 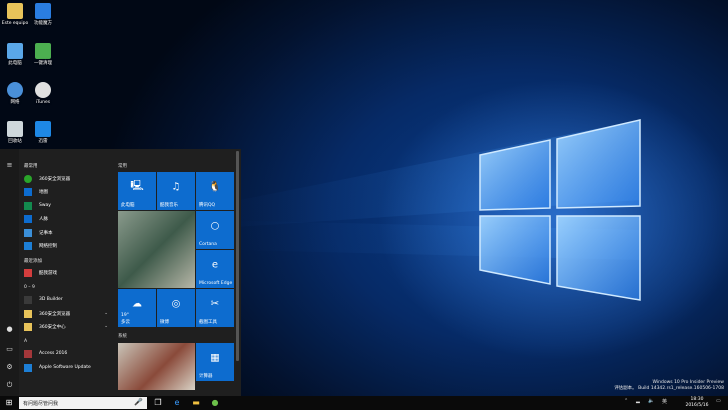 I want to click on desktop-icon-itunes: iTunes, so click(x=43, y=93).